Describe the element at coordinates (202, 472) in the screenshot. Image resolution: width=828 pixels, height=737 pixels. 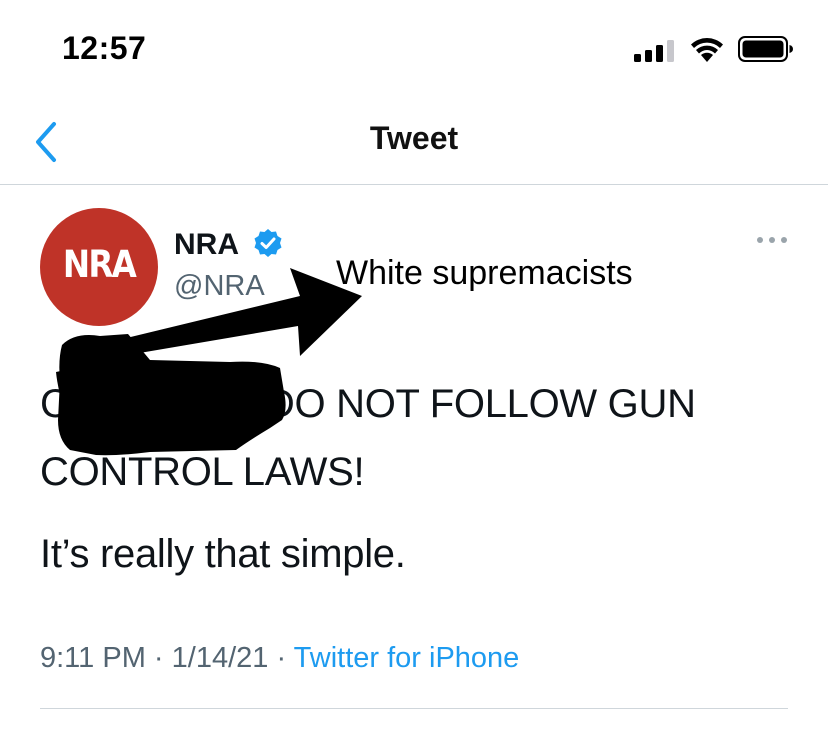
I see `tweet-text-line: CONTROL LAWS!` at that location.